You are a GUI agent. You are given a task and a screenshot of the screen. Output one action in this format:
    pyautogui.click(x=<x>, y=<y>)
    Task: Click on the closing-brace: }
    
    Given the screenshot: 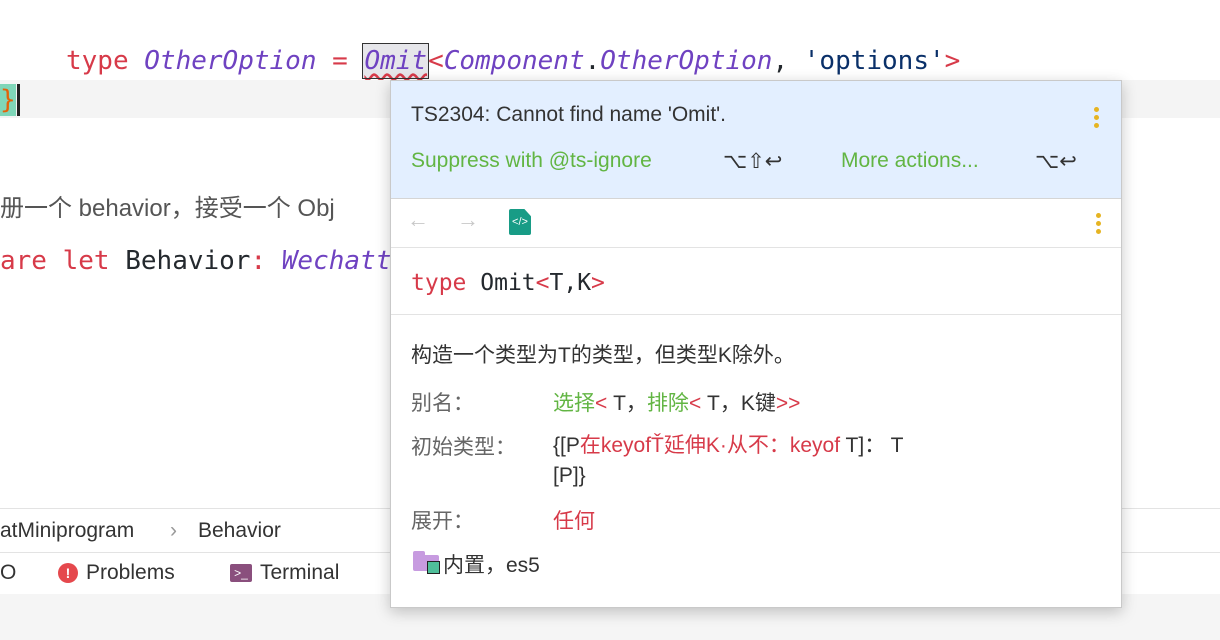 What is the action you would take?
    pyautogui.click(x=8, y=100)
    